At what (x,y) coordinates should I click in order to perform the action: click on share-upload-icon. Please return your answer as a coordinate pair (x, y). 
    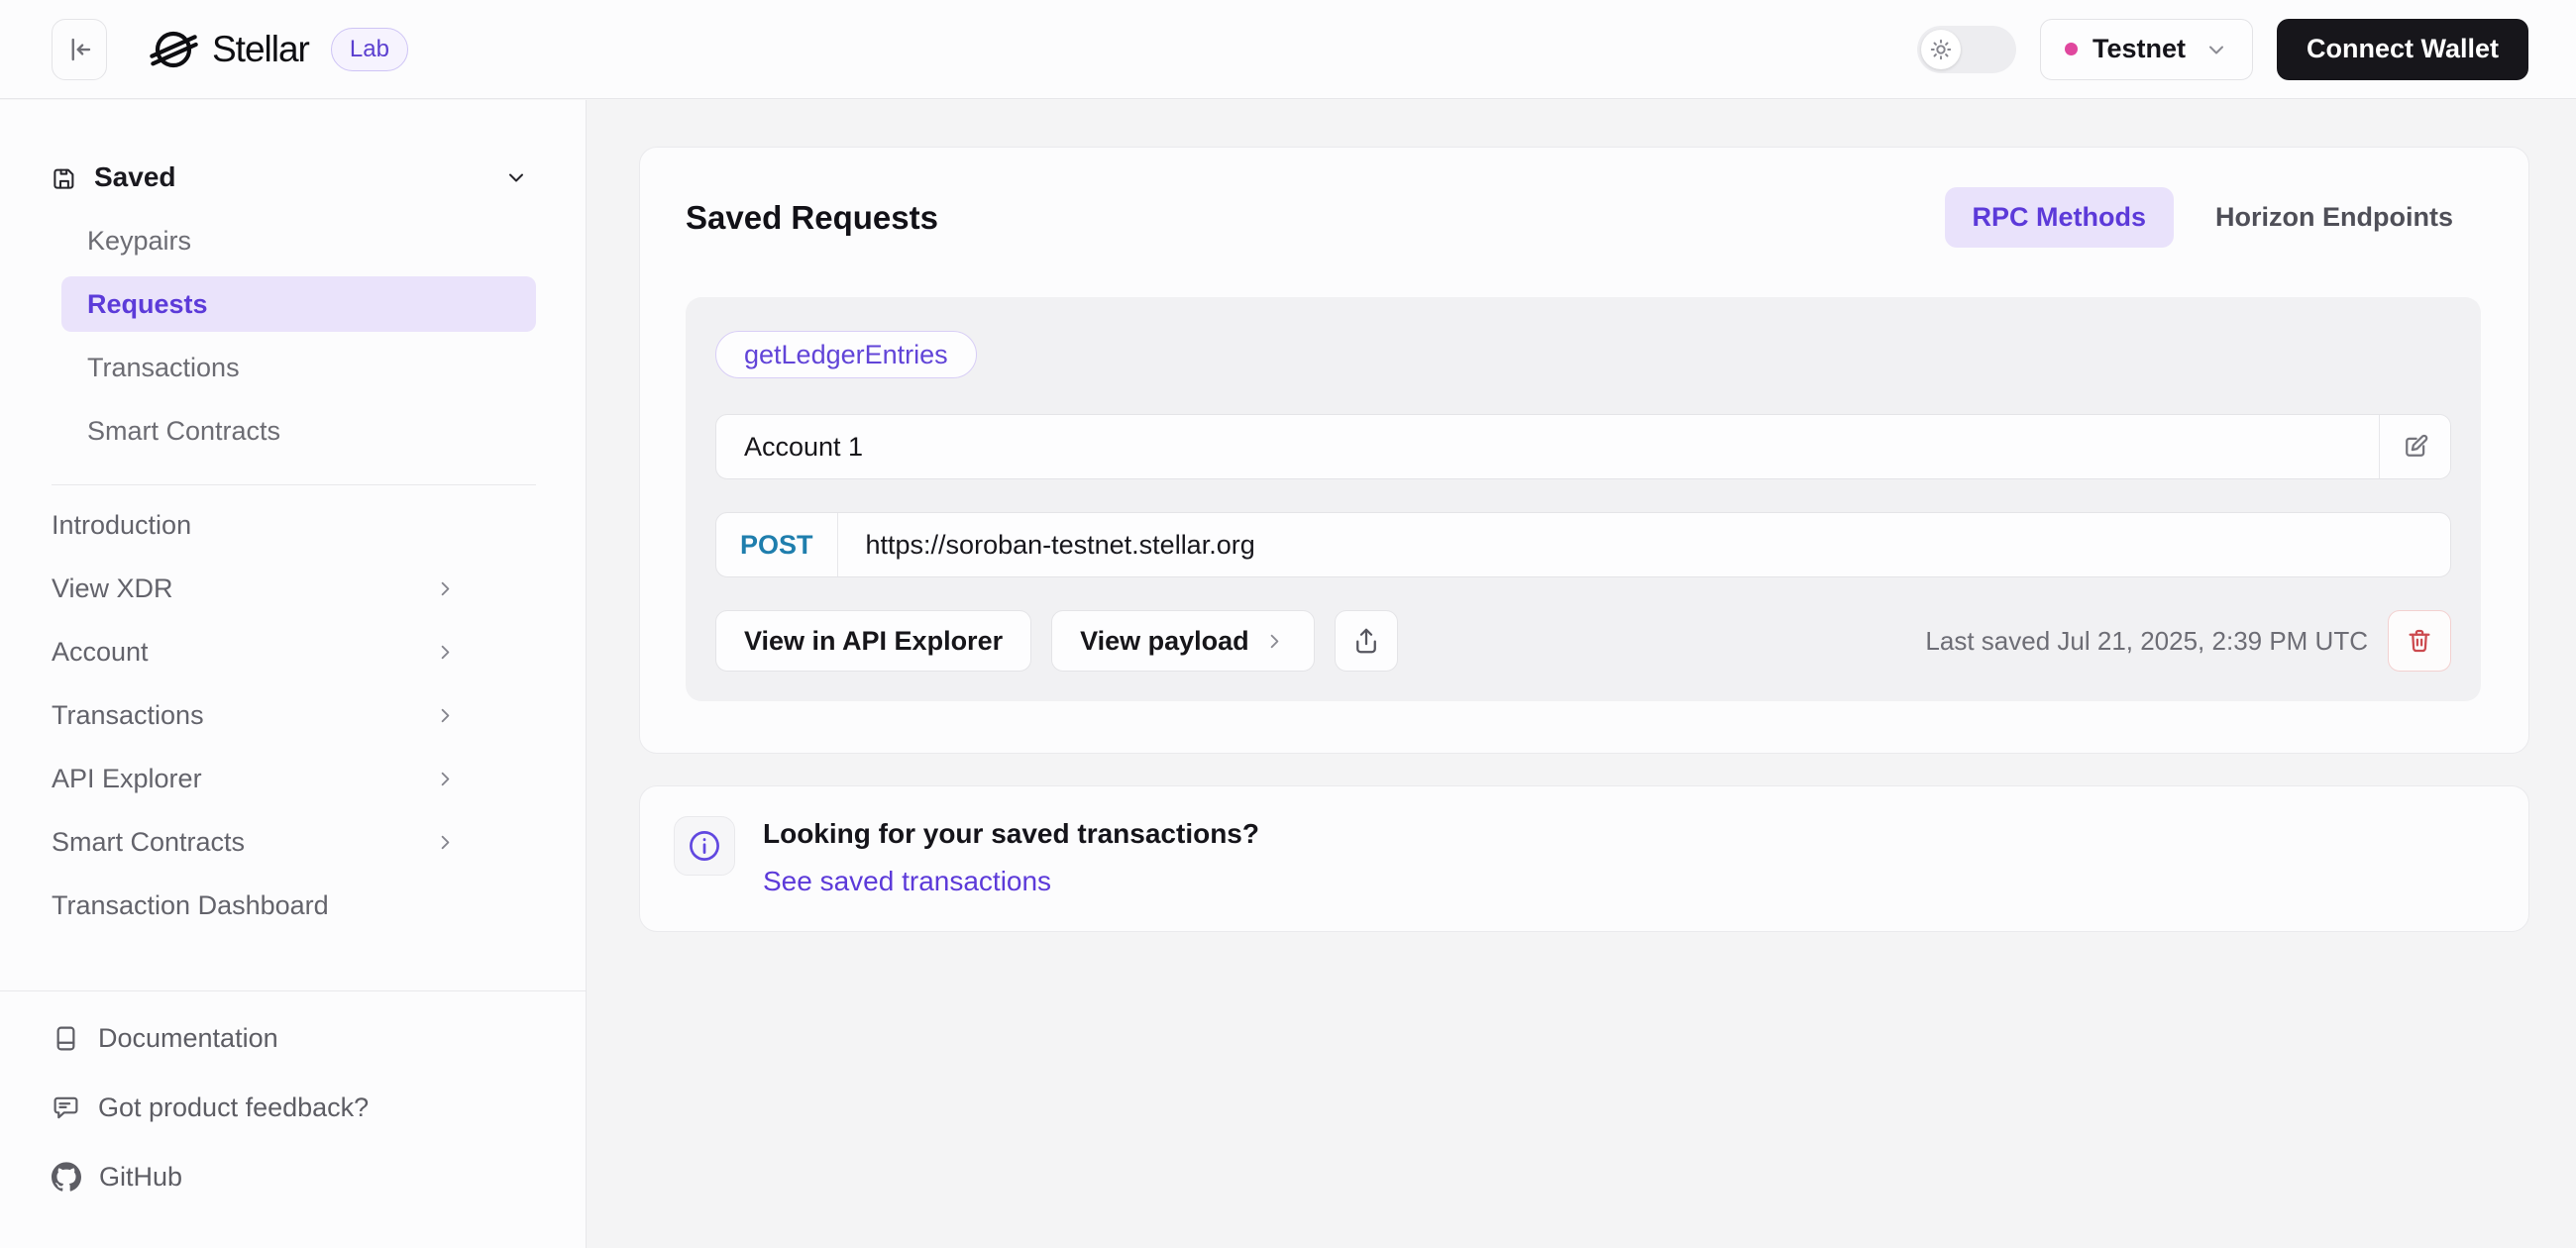
    Looking at the image, I should click on (1366, 641).